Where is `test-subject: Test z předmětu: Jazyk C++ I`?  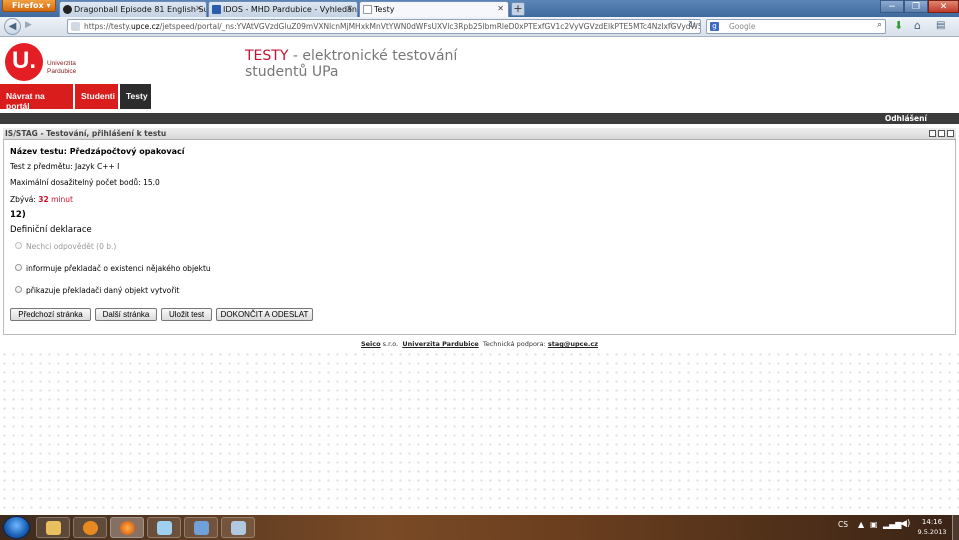
test-subject: Test z předmětu: Jazyk C++ I is located at coordinates (65, 166).